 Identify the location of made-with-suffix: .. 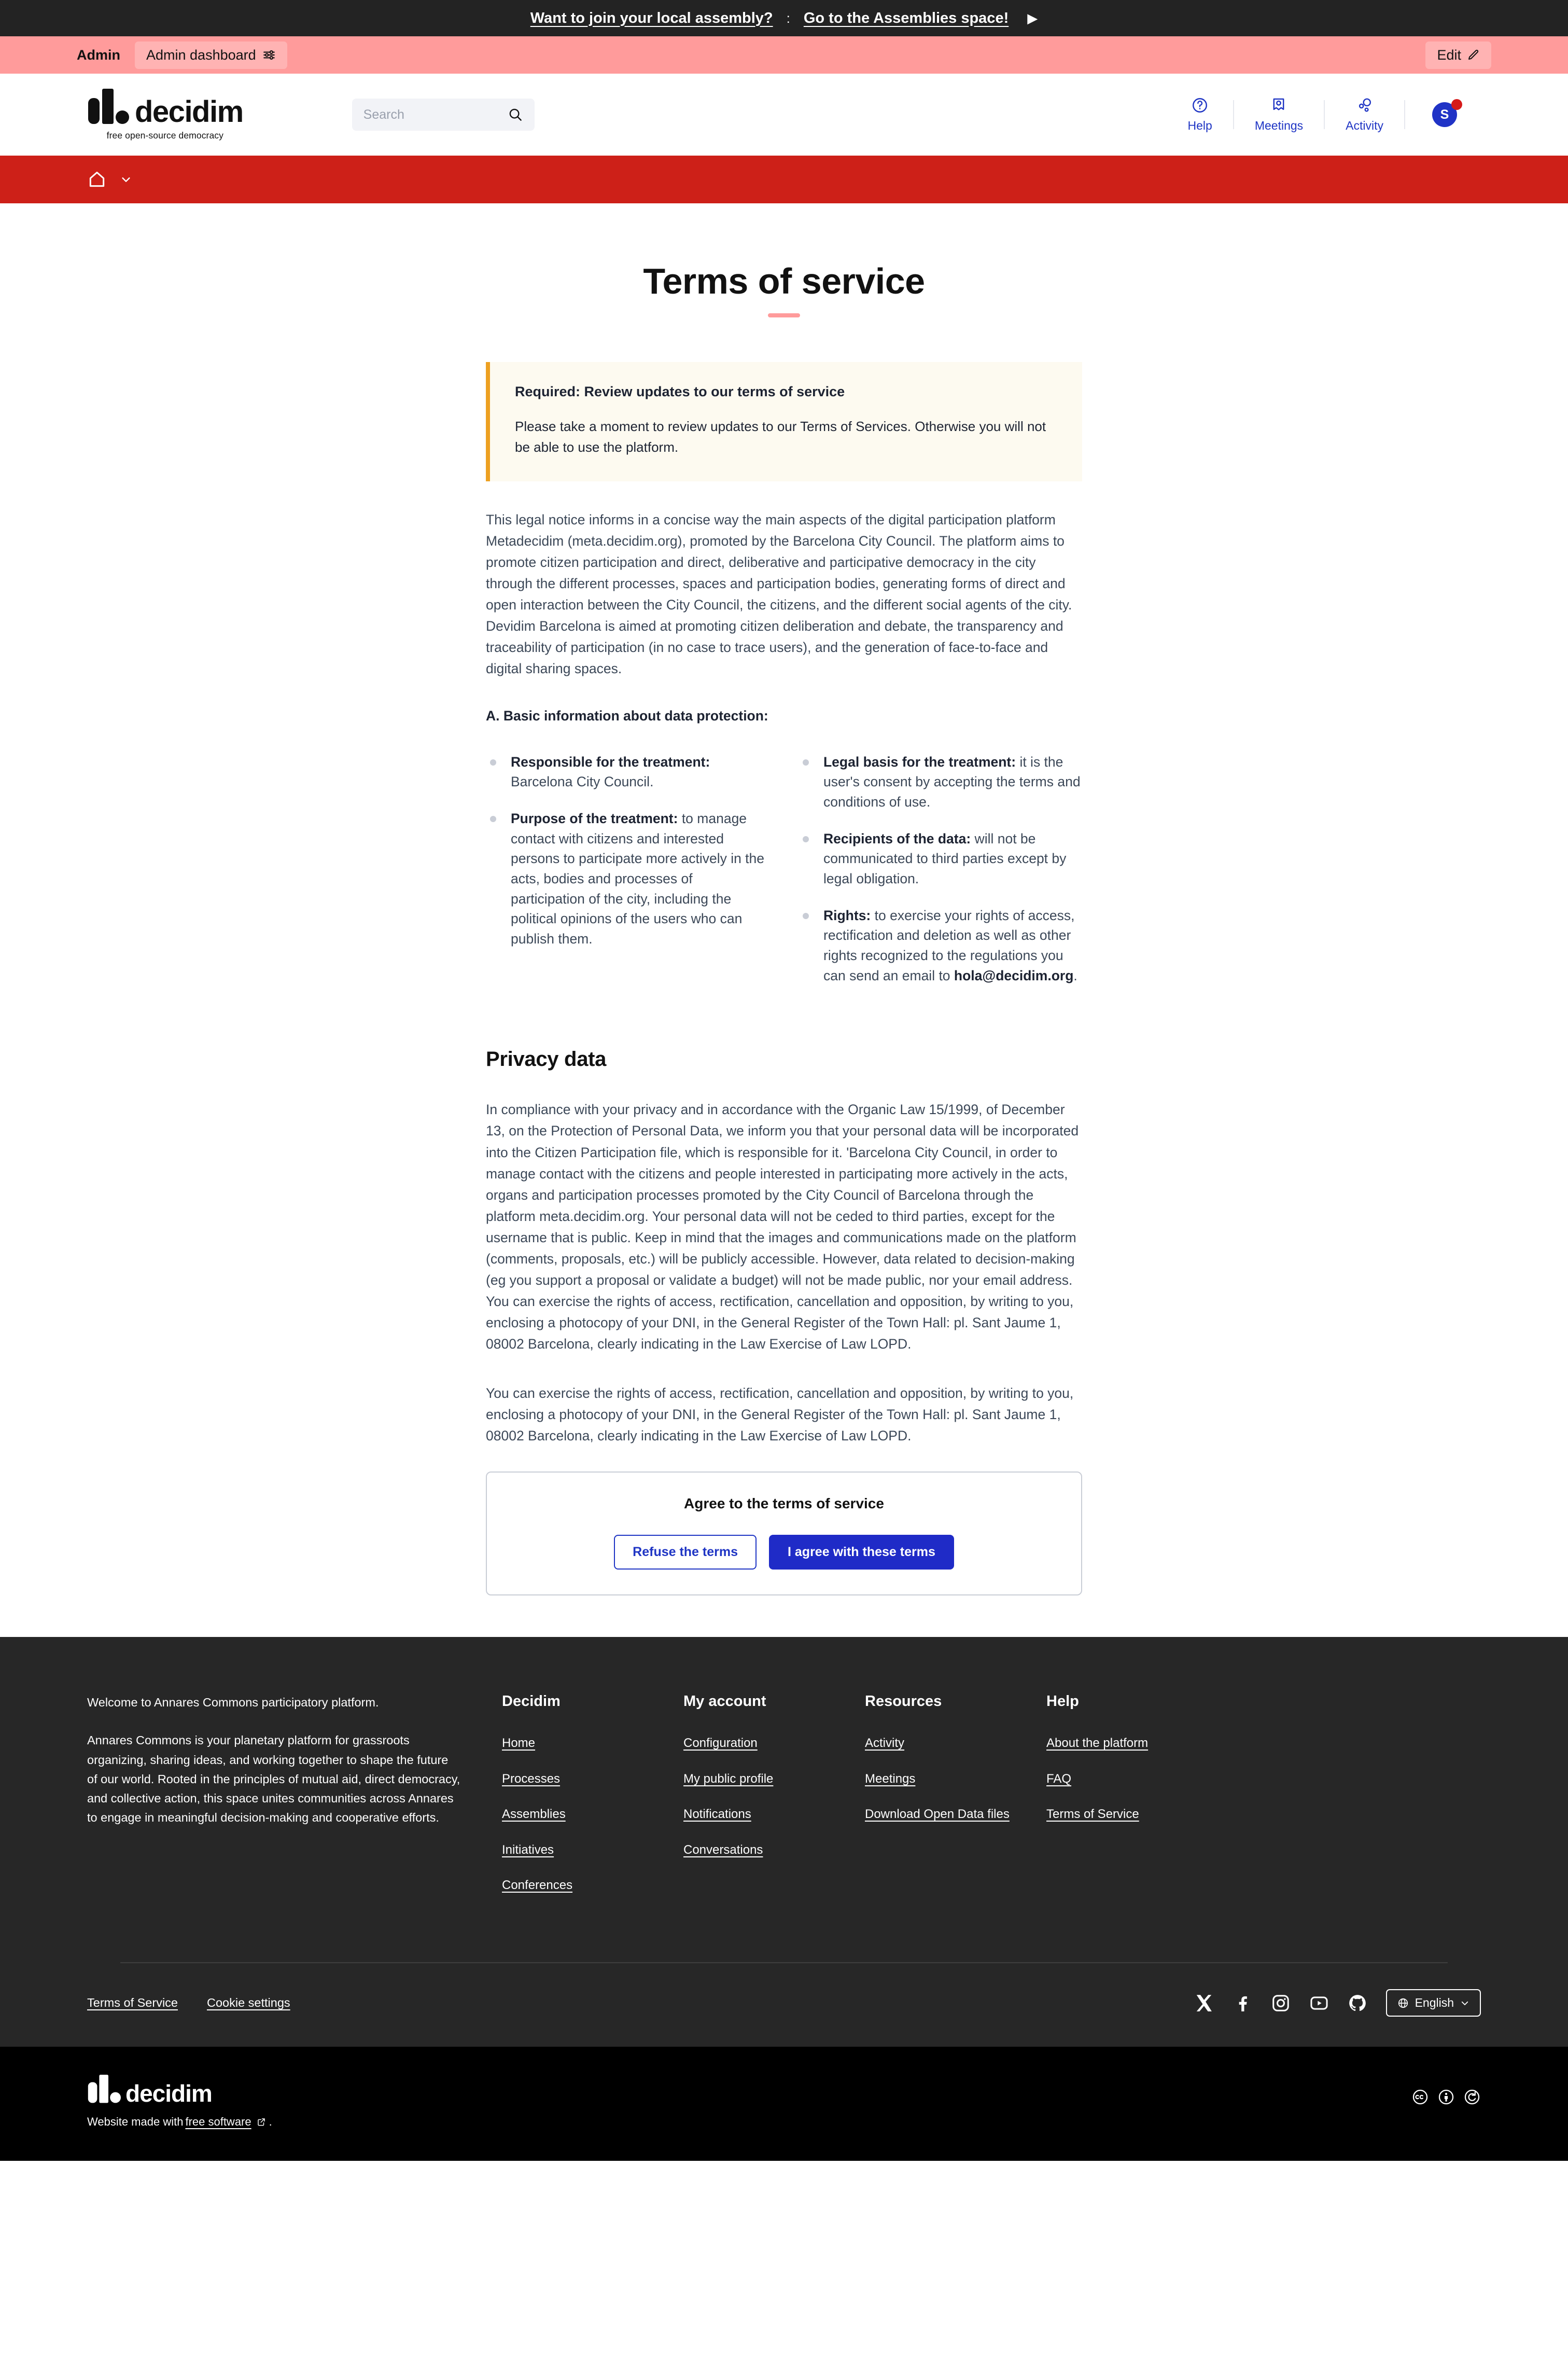
(270, 2122).